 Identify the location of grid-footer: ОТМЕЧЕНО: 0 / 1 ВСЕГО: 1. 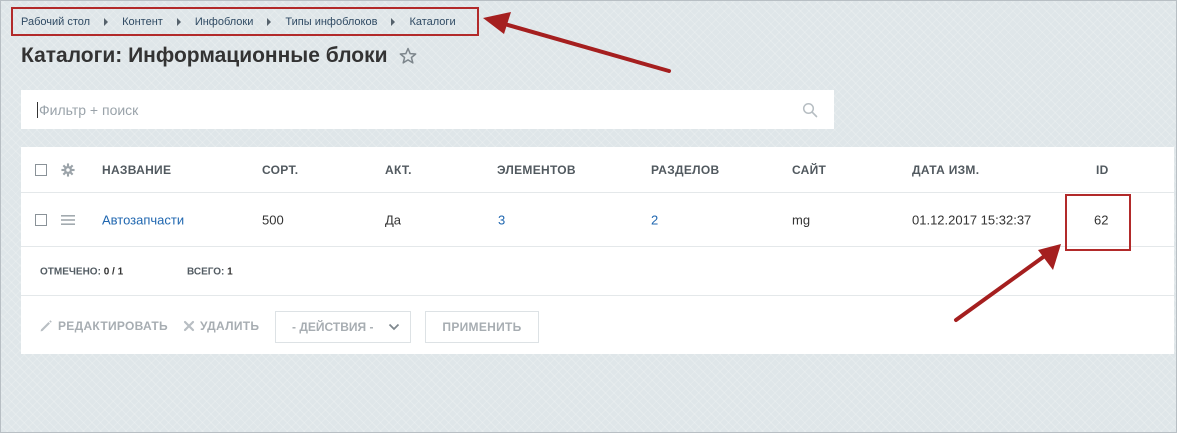
(597, 272).